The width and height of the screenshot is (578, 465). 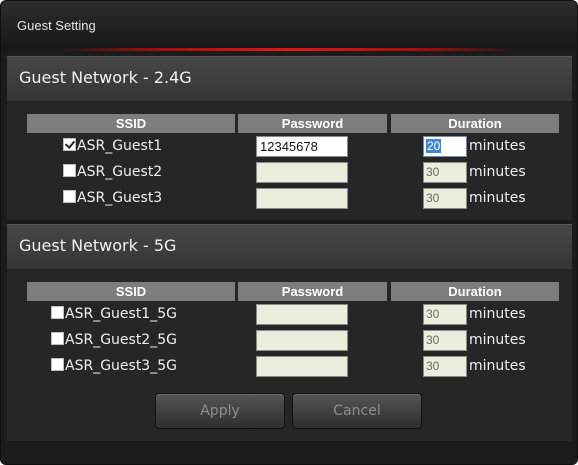 What do you see at coordinates (357, 411) in the screenshot?
I see `cancel-button: Cancel` at bounding box center [357, 411].